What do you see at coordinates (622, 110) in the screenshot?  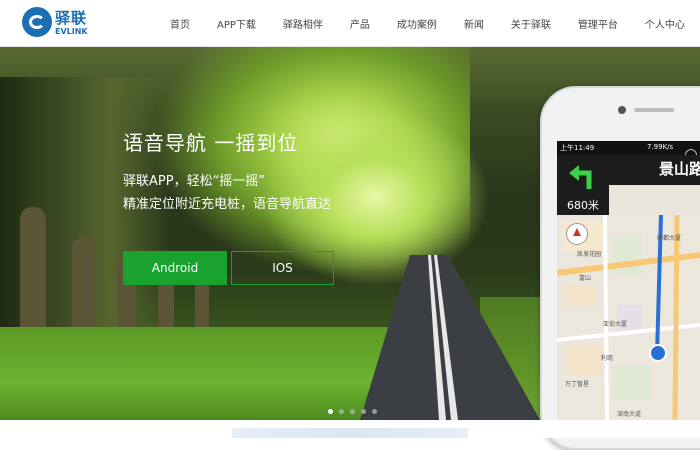 I see `phone-camera-icon` at bounding box center [622, 110].